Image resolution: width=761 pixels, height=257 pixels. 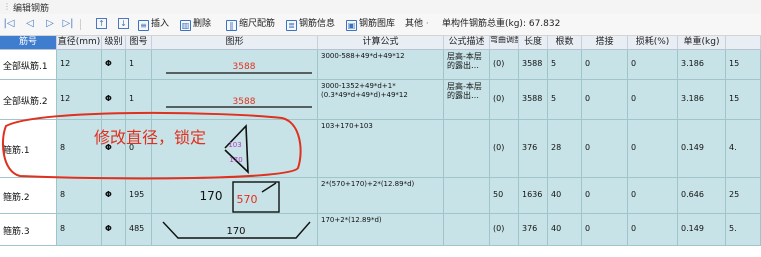 I want to click on header-unit-weight: 单重(kg), so click(x=702, y=43).